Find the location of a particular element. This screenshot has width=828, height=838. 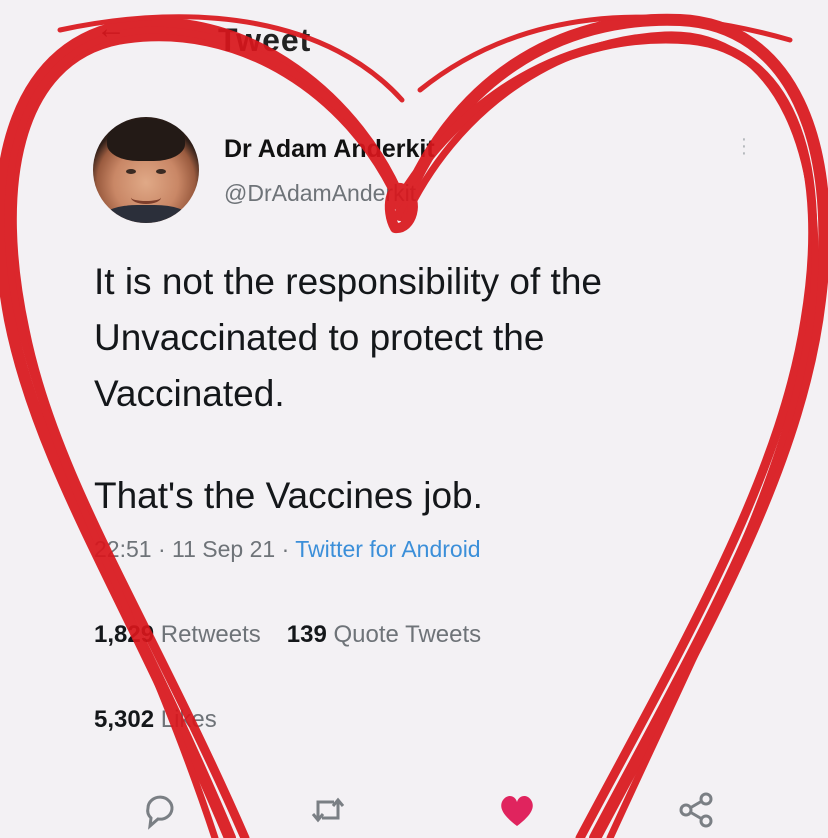

page-title: Tweet is located at coordinates (265, 40).